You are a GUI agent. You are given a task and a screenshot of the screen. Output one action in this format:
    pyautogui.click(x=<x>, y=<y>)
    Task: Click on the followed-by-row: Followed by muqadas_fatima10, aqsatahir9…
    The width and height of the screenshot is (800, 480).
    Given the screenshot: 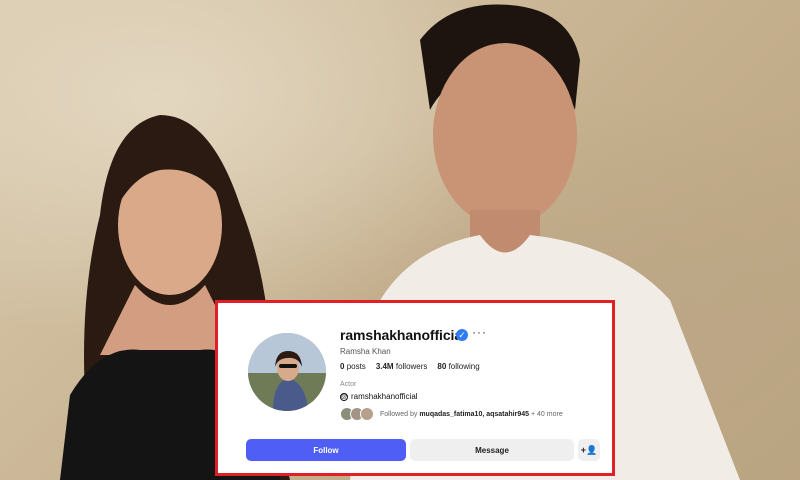 What is the action you would take?
    pyautogui.click(x=451, y=414)
    